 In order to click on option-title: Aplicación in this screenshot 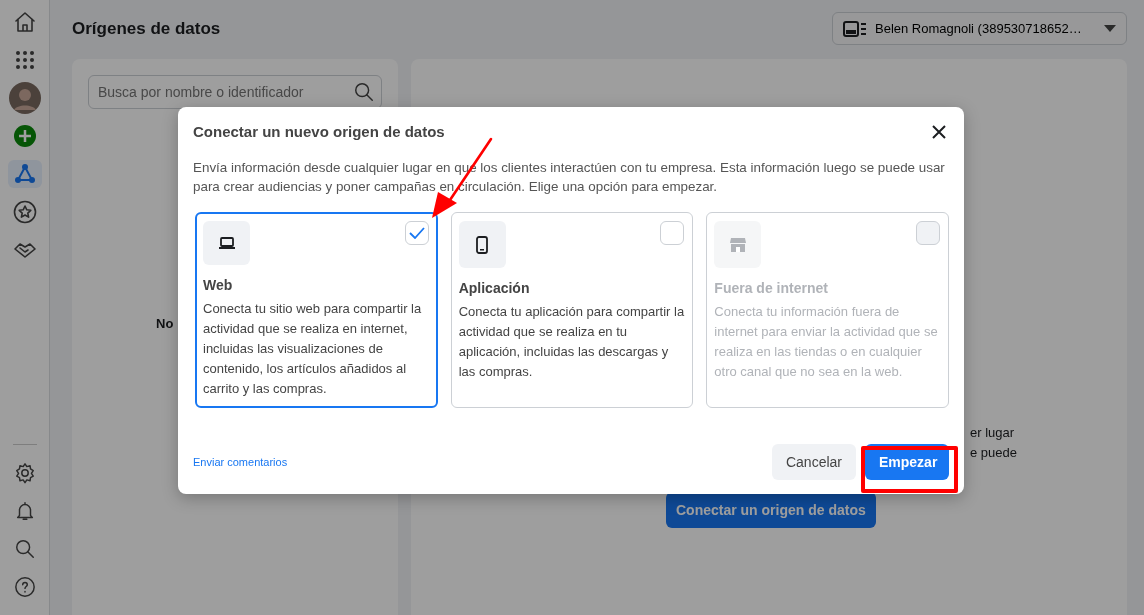, I will do `click(494, 288)`.